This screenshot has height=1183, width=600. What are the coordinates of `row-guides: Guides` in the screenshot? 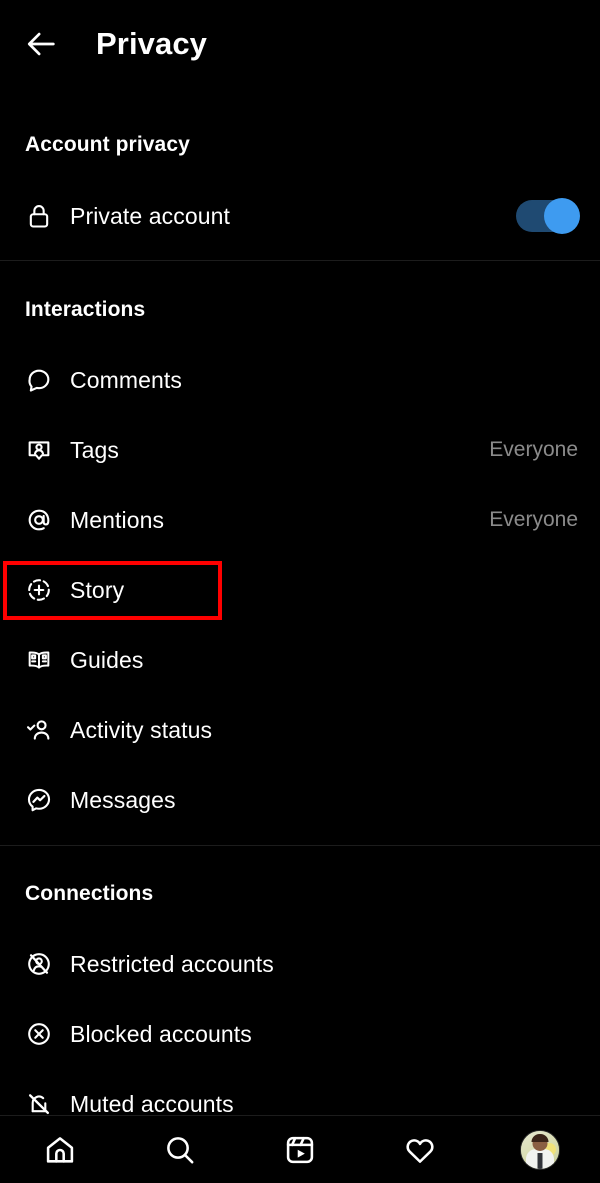 It's located at (300, 660).